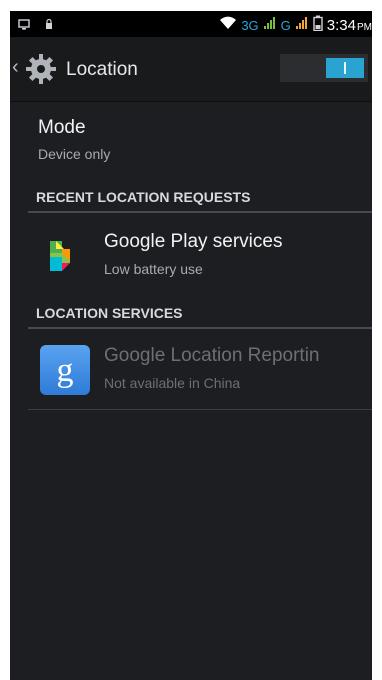 Image resolution: width=382 pixels, height=680 pixels. Describe the element at coordinates (191, 255) in the screenshot. I see `list-item-google-play-services: Google Play services Low battery use` at that location.